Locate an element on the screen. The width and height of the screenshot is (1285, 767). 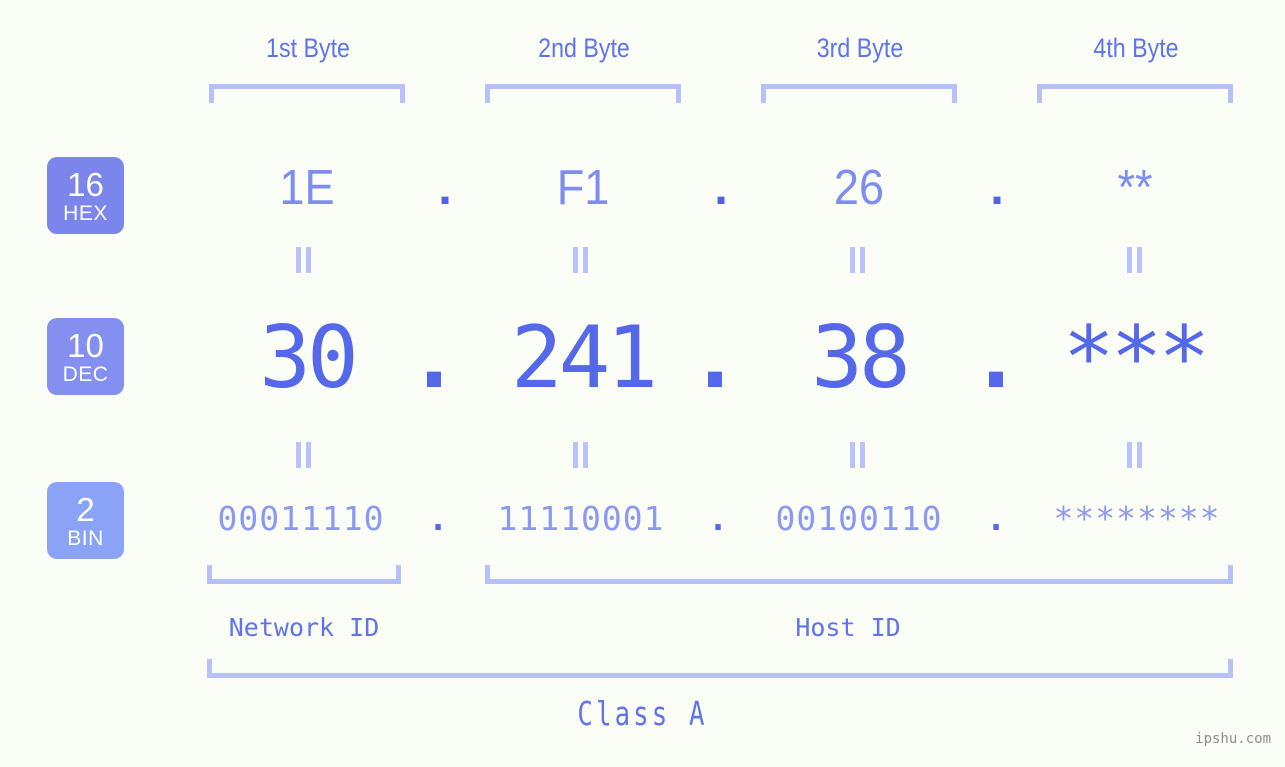
host-id-label: Host ID is located at coordinates (848, 627).